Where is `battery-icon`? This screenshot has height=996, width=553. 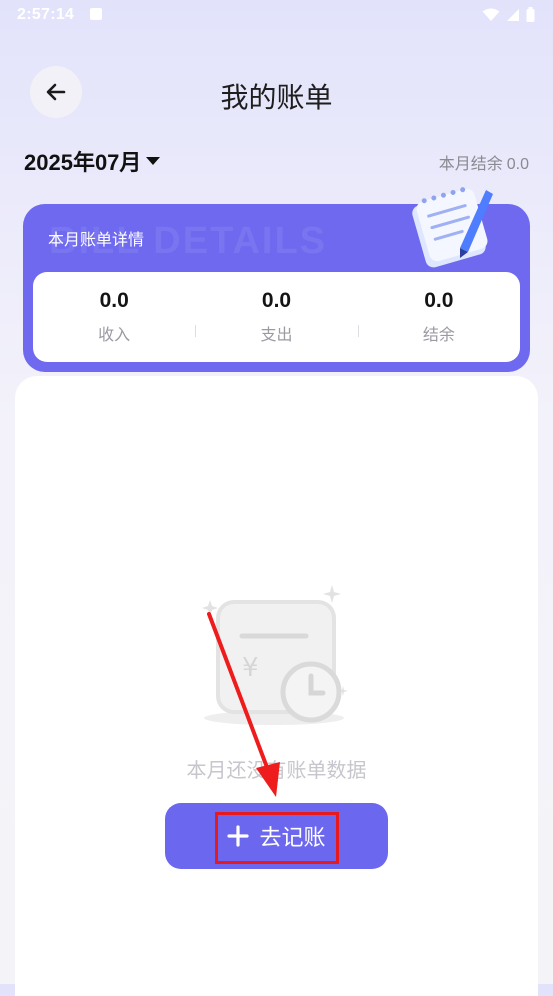 battery-icon is located at coordinates (530, 14).